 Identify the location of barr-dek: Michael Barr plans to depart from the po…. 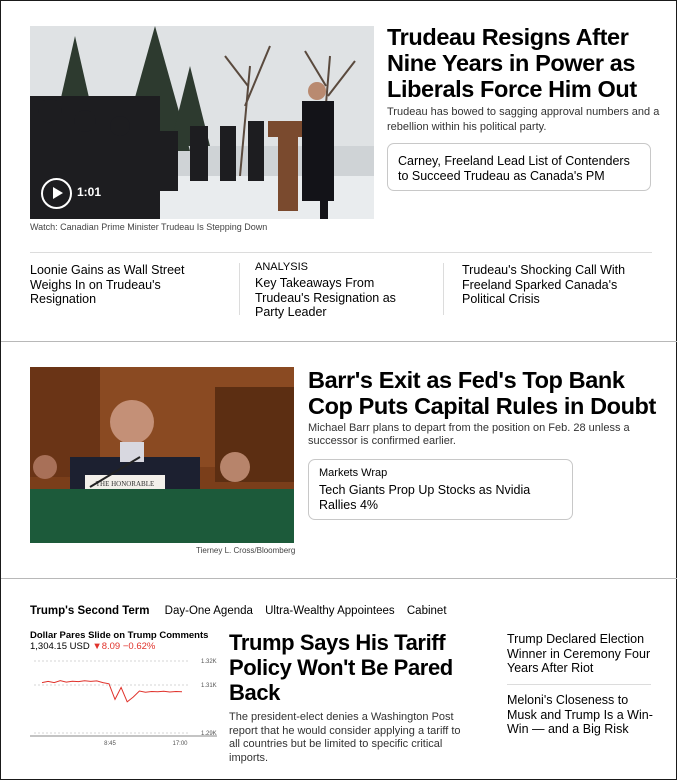
(469, 434).